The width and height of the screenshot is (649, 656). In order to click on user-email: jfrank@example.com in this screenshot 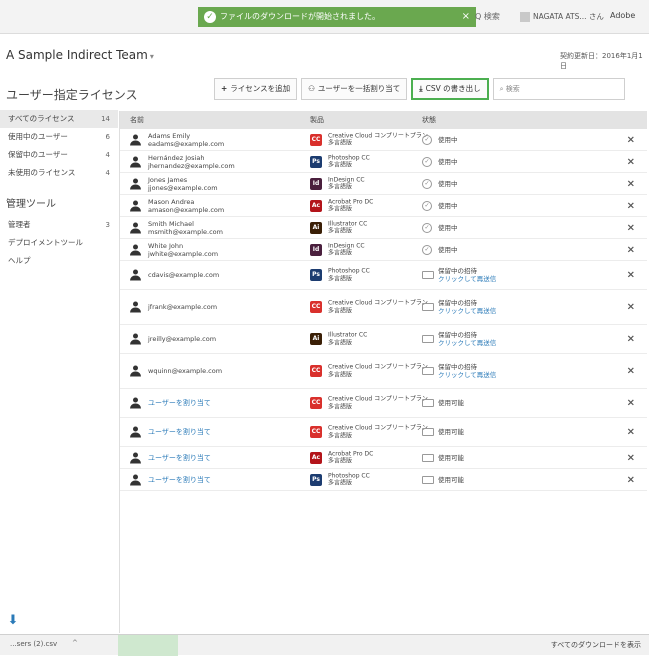, I will do `click(183, 307)`.